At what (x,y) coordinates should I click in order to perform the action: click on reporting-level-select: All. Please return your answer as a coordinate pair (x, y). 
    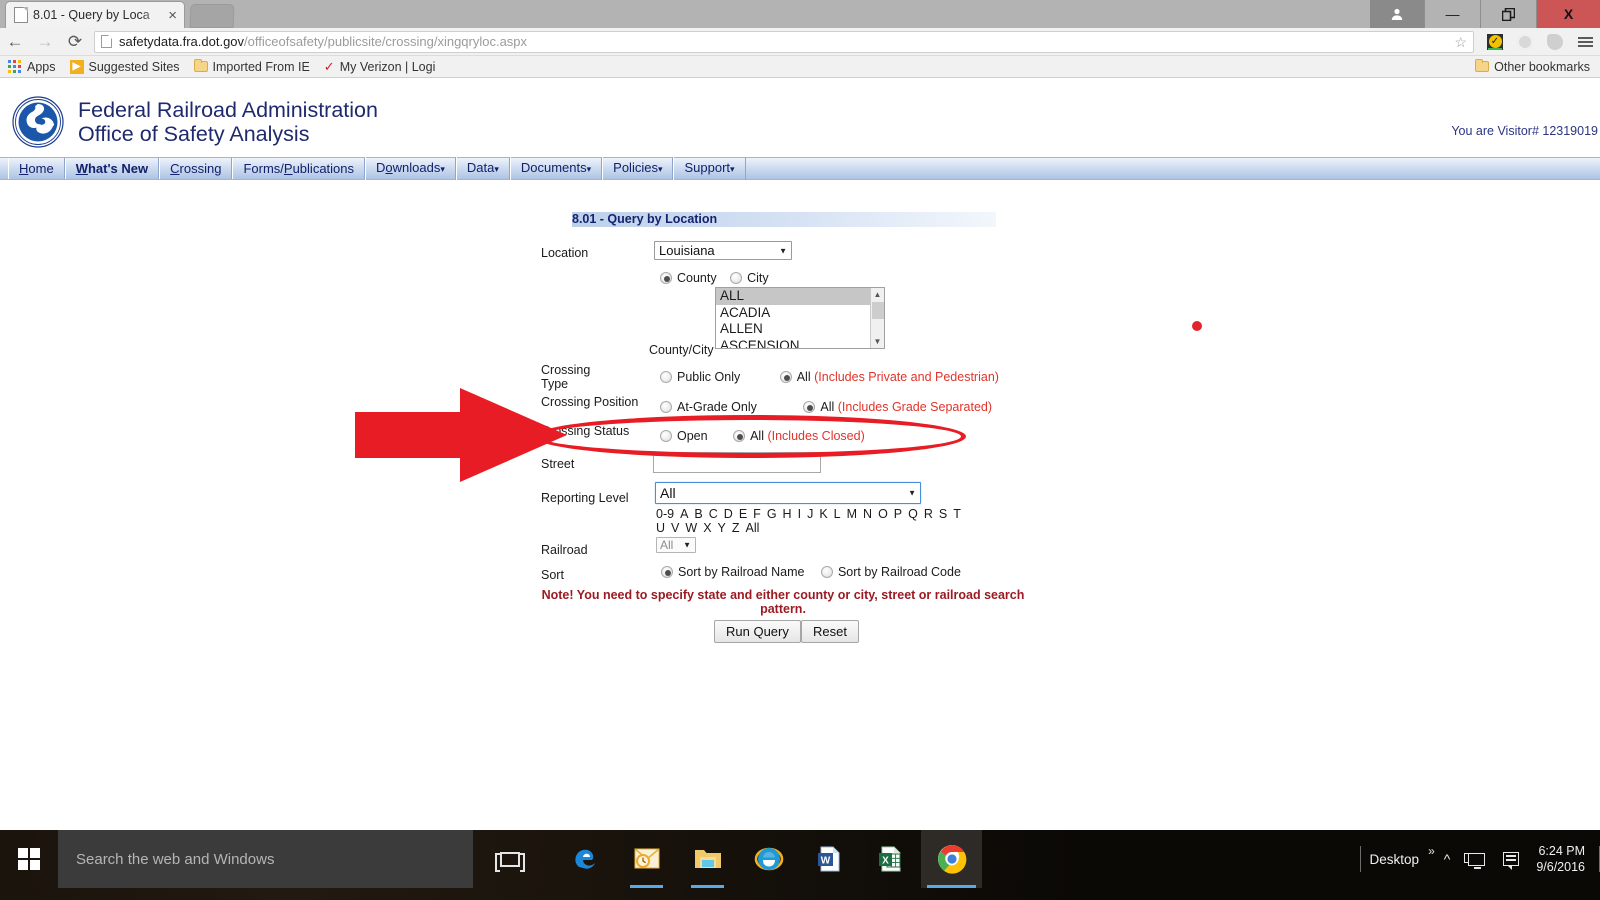
    Looking at the image, I should click on (788, 493).